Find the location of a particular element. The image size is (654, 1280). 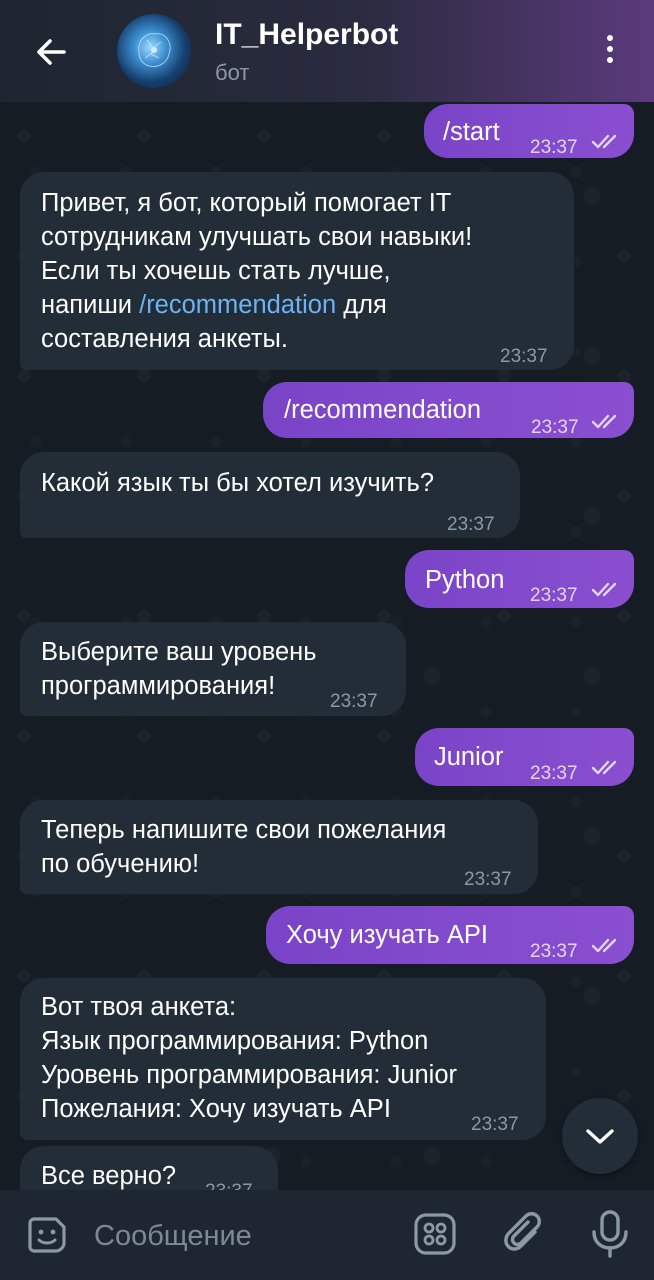

message-outgoing: /start 23:37 is located at coordinates (529, 131).